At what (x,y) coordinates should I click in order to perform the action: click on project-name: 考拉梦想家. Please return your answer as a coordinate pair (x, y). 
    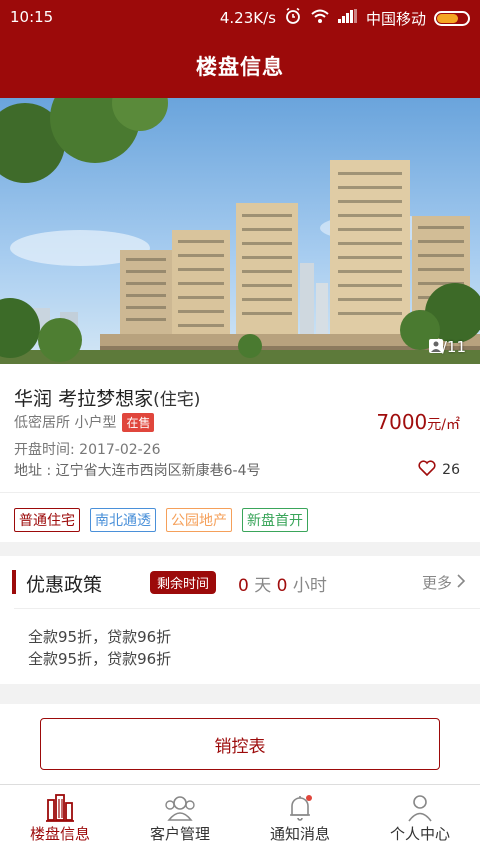
    Looking at the image, I should click on (106, 399).